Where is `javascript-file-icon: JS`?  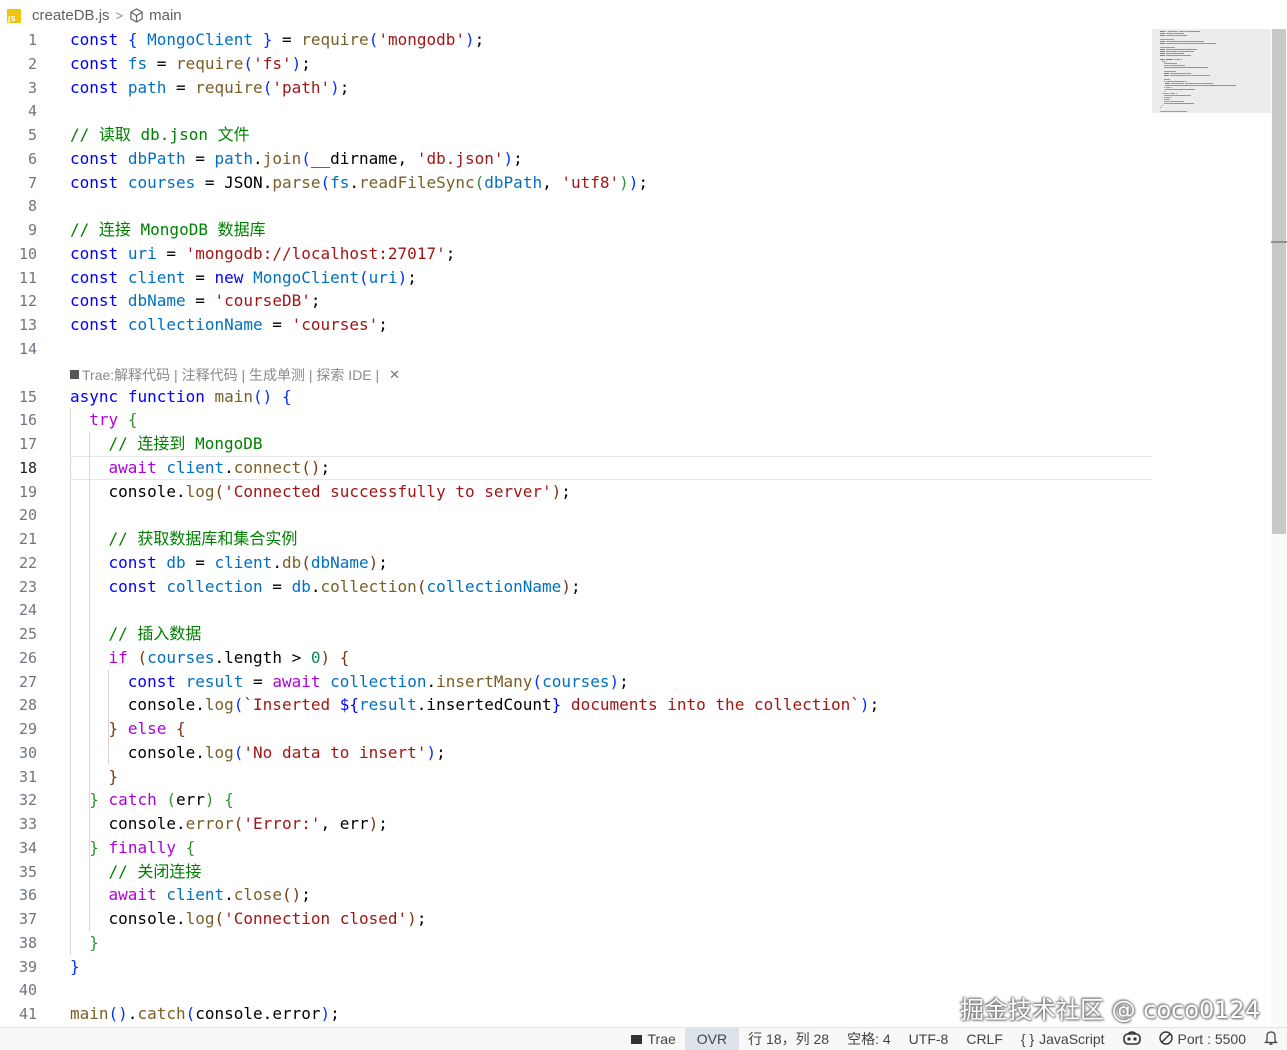
javascript-file-icon: JS is located at coordinates (14, 15).